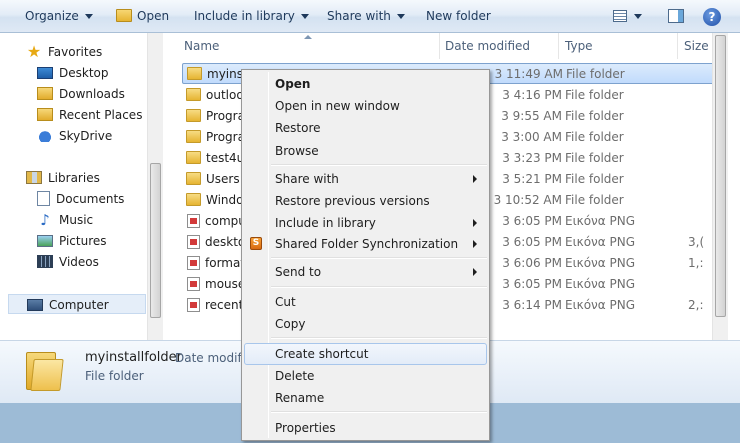 The height and width of the screenshot is (443, 740). I want to click on new-folder-label: New folder, so click(458, 16).